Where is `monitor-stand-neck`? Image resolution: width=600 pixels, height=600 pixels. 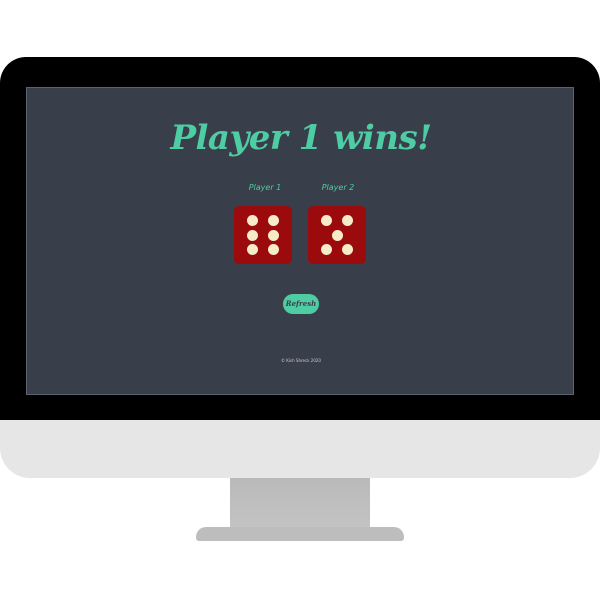
monitor-stand-neck is located at coordinates (300, 504).